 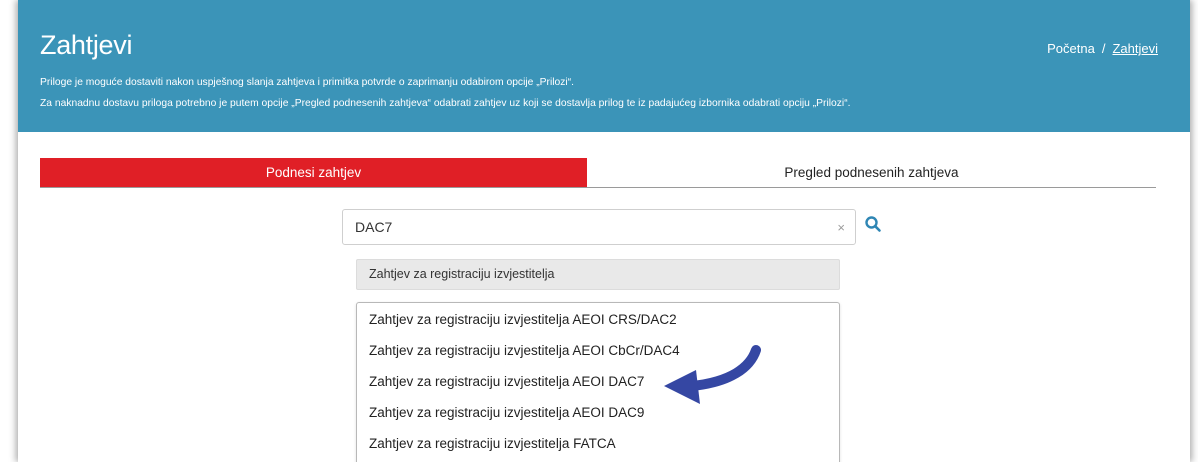 I want to click on breadcrumb: Početna / Zahtjevi, so click(x=1102, y=48).